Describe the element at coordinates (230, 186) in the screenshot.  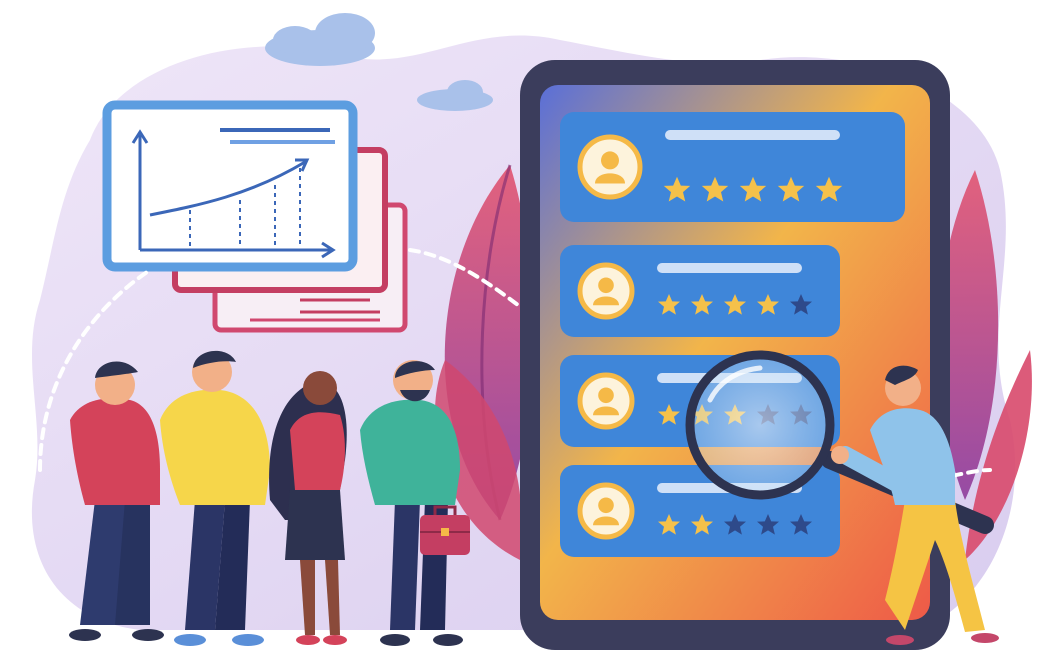
I see `growth-chart-icon` at that location.